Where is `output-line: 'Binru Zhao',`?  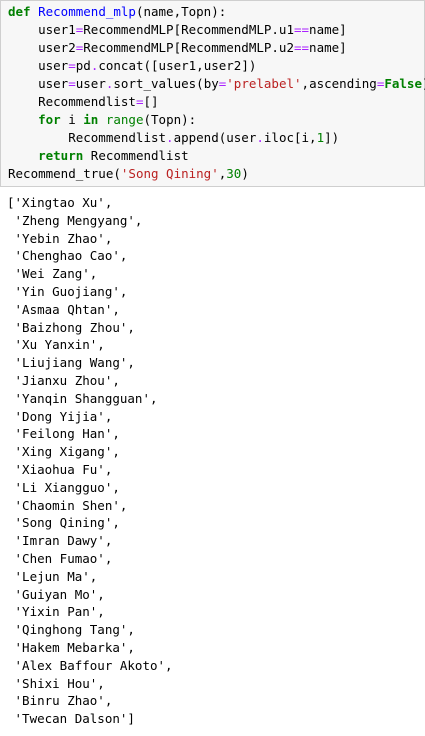 output-line: 'Binru Zhao', is located at coordinates (60, 701).